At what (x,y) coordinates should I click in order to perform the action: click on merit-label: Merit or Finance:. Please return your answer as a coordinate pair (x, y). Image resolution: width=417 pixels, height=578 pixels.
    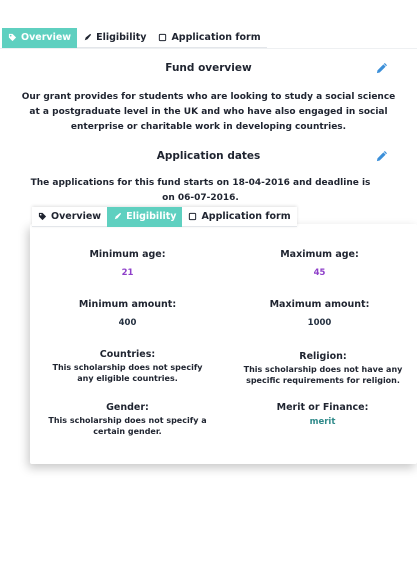
    Looking at the image, I should click on (322, 407).